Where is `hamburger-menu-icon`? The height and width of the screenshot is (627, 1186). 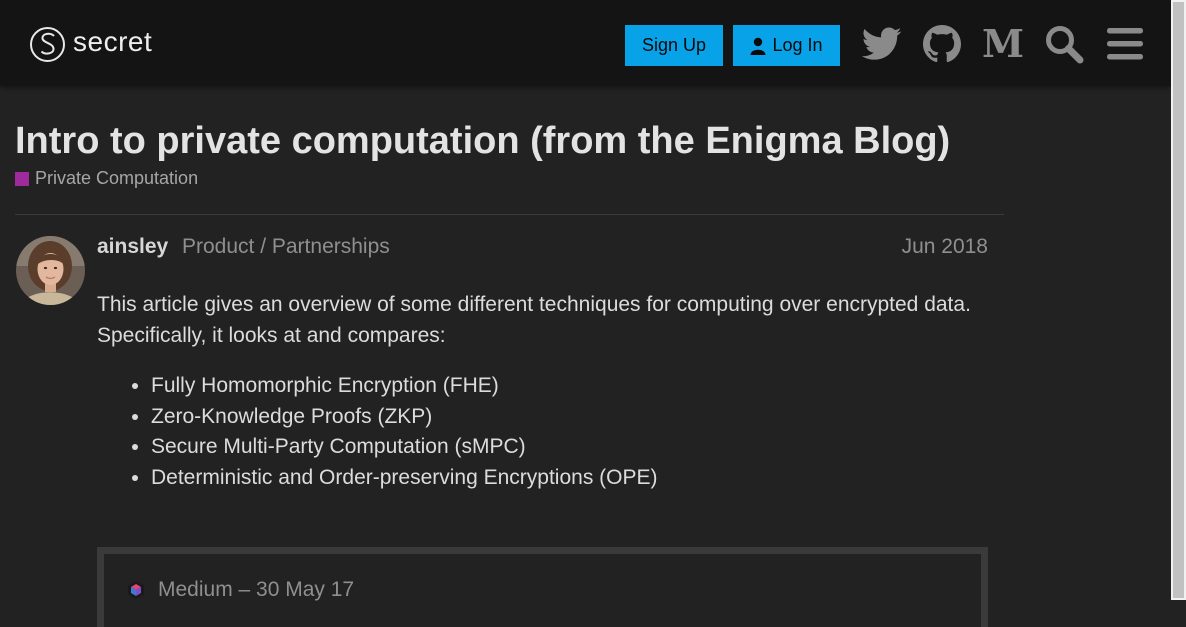 hamburger-menu-icon is located at coordinates (1125, 44).